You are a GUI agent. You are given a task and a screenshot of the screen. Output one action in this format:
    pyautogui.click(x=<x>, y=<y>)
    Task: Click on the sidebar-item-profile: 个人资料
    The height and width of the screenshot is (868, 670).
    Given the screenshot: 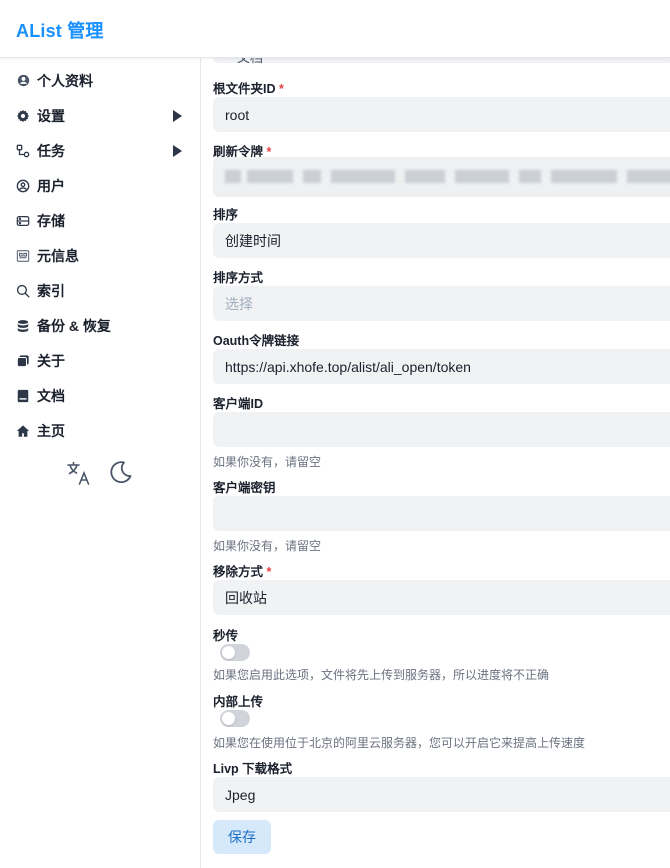 What is the action you would take?
    pyautogui.click(x=100, y=80)
    